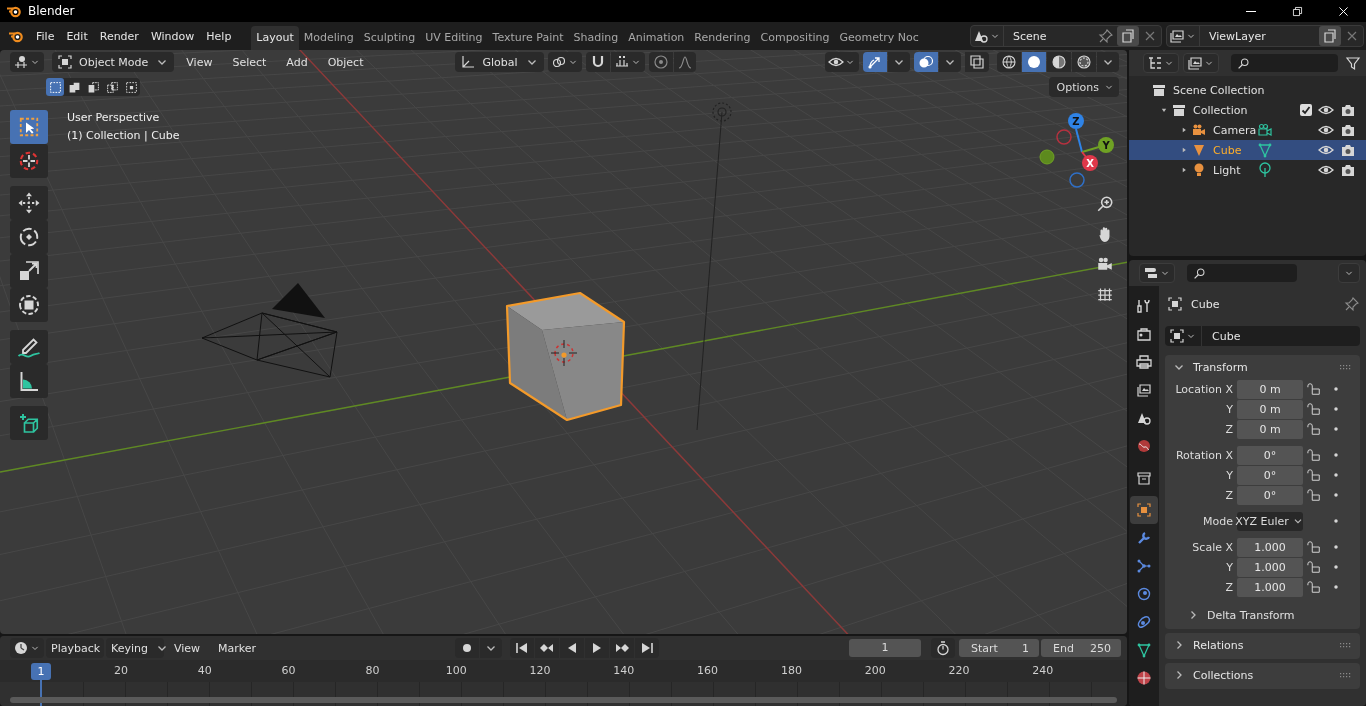 This screenshot has height=706, width=1366. I want to click on frame-number: 60, so click(288, 670).